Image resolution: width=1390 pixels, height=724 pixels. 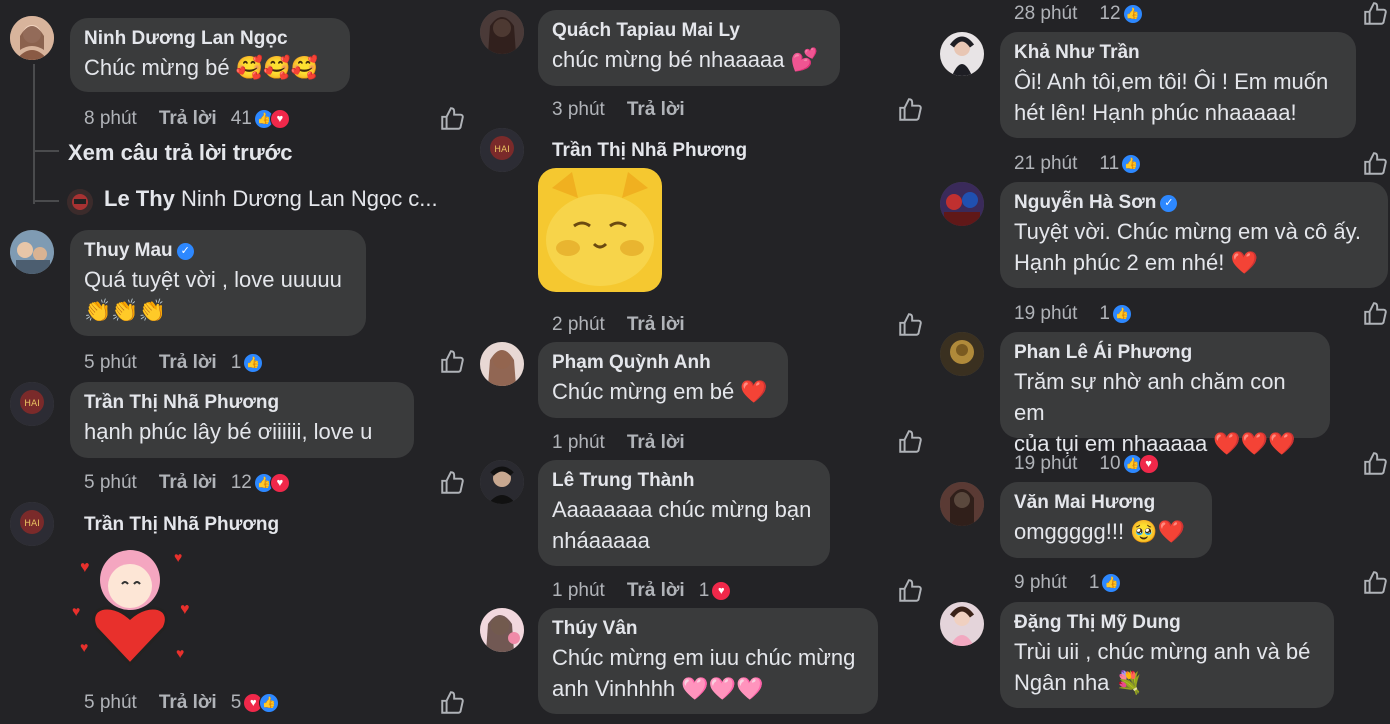 I want to click on comment-text-line2: anh Vinhhhh 🩷🩷🩷, so click(x=658, y=688).